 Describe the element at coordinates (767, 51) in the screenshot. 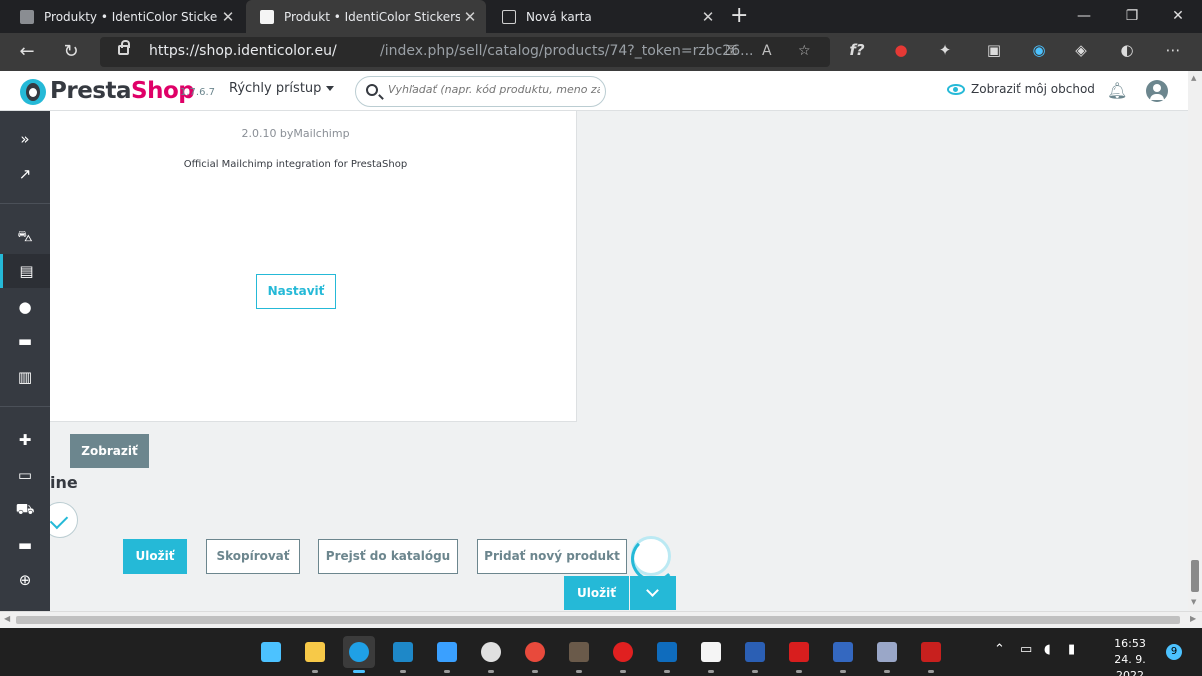

I see `read-aloud-icon: A` at that location.